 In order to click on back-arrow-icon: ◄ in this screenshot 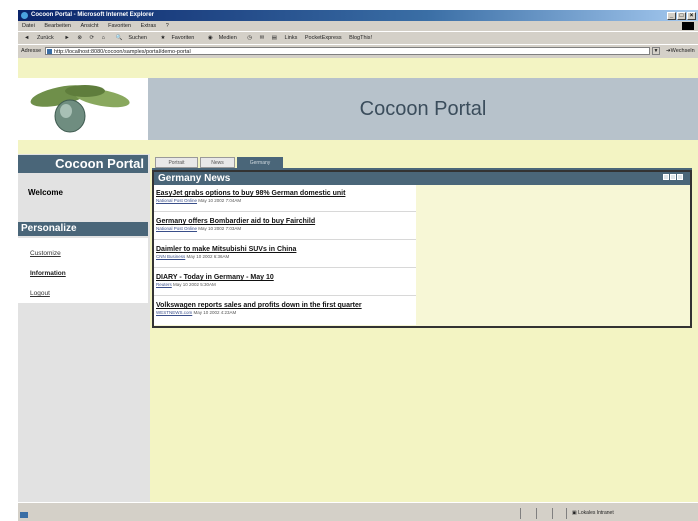, I will do `click(27, 38)`.